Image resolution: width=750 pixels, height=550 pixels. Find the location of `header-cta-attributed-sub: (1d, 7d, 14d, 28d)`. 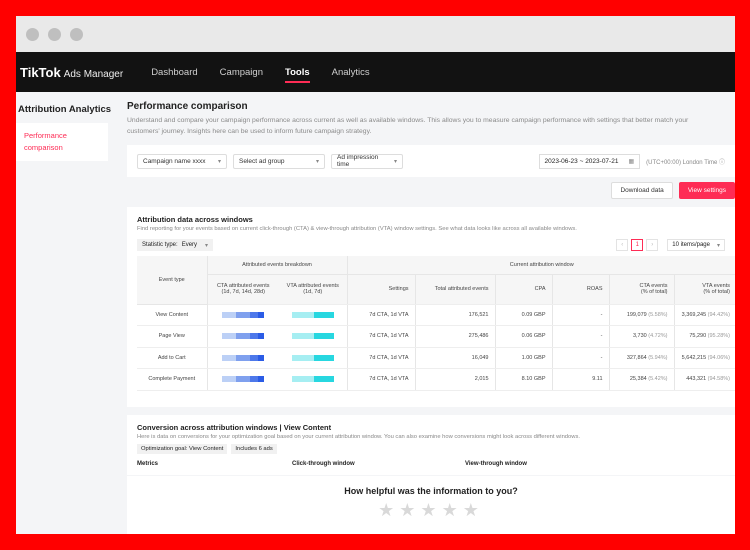

header-cta-attributed-sub: (1d, 7d, 14d, 28d) is located at coordinates (243, 292).